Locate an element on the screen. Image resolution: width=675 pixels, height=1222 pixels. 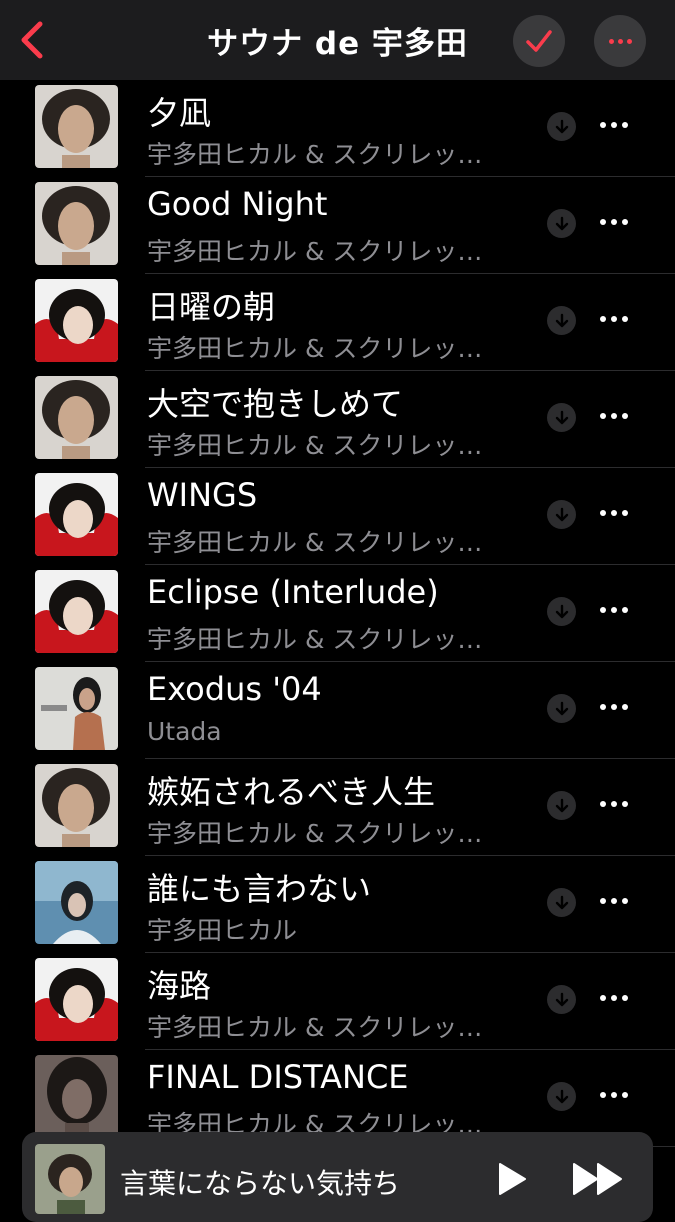
track-title: 海路 is located at coordinates (179, 986).